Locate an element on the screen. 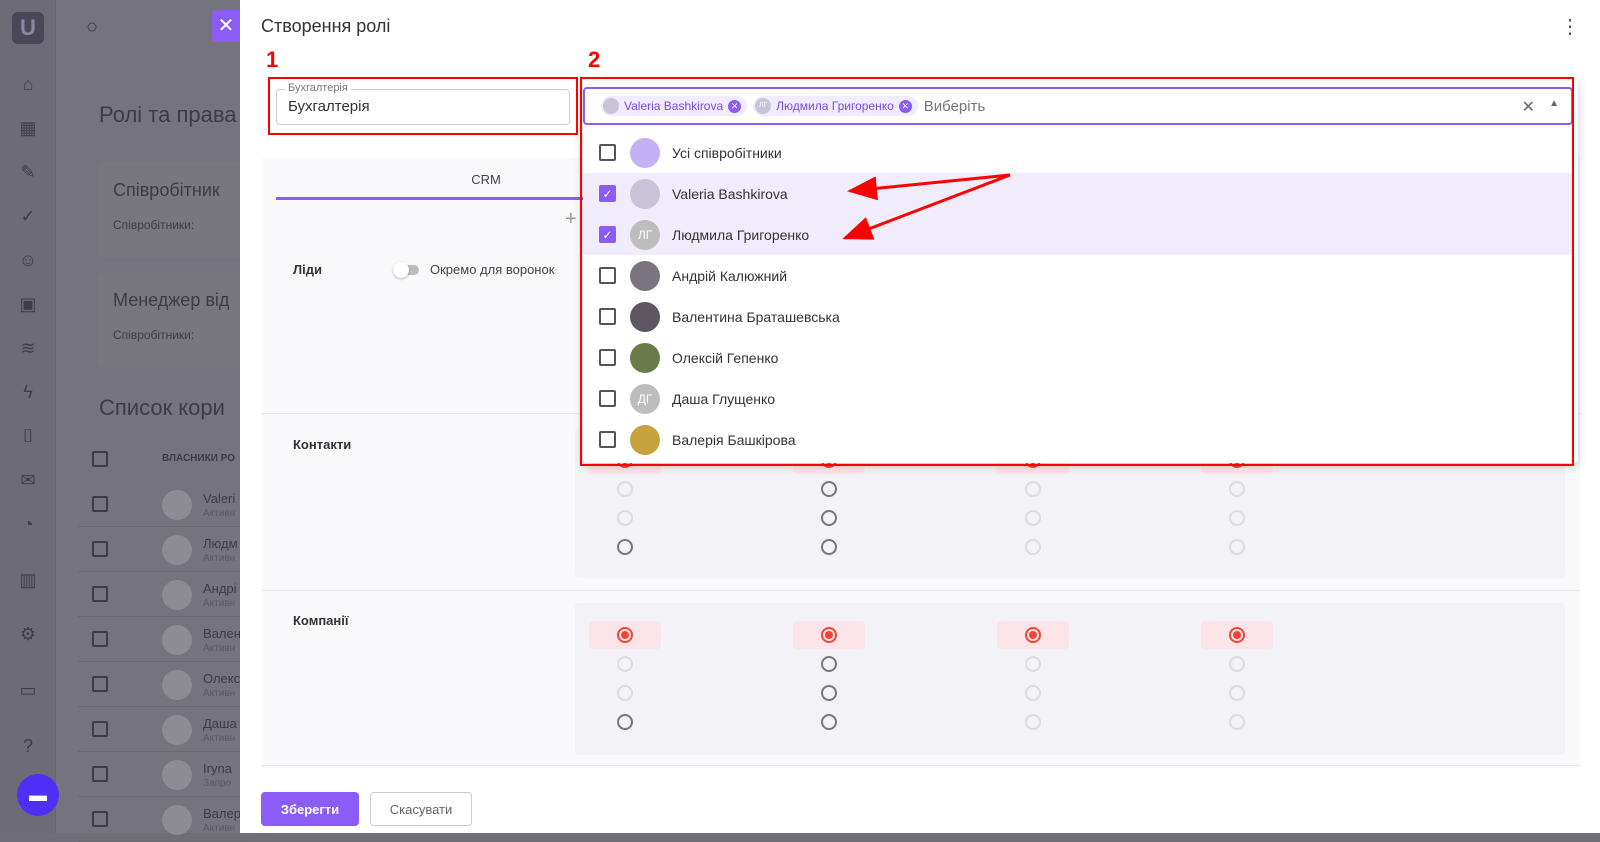 The image size is (1600, 842). user-status: Запро is located at coordinates (217, 783).